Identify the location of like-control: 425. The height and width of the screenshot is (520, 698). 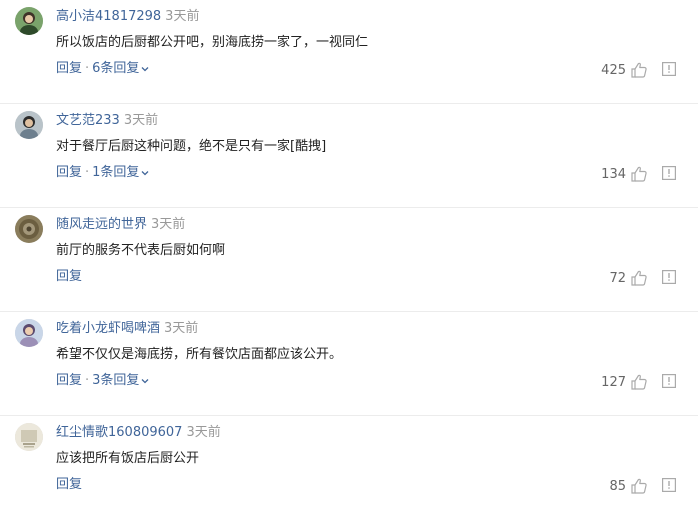
(624, 70).